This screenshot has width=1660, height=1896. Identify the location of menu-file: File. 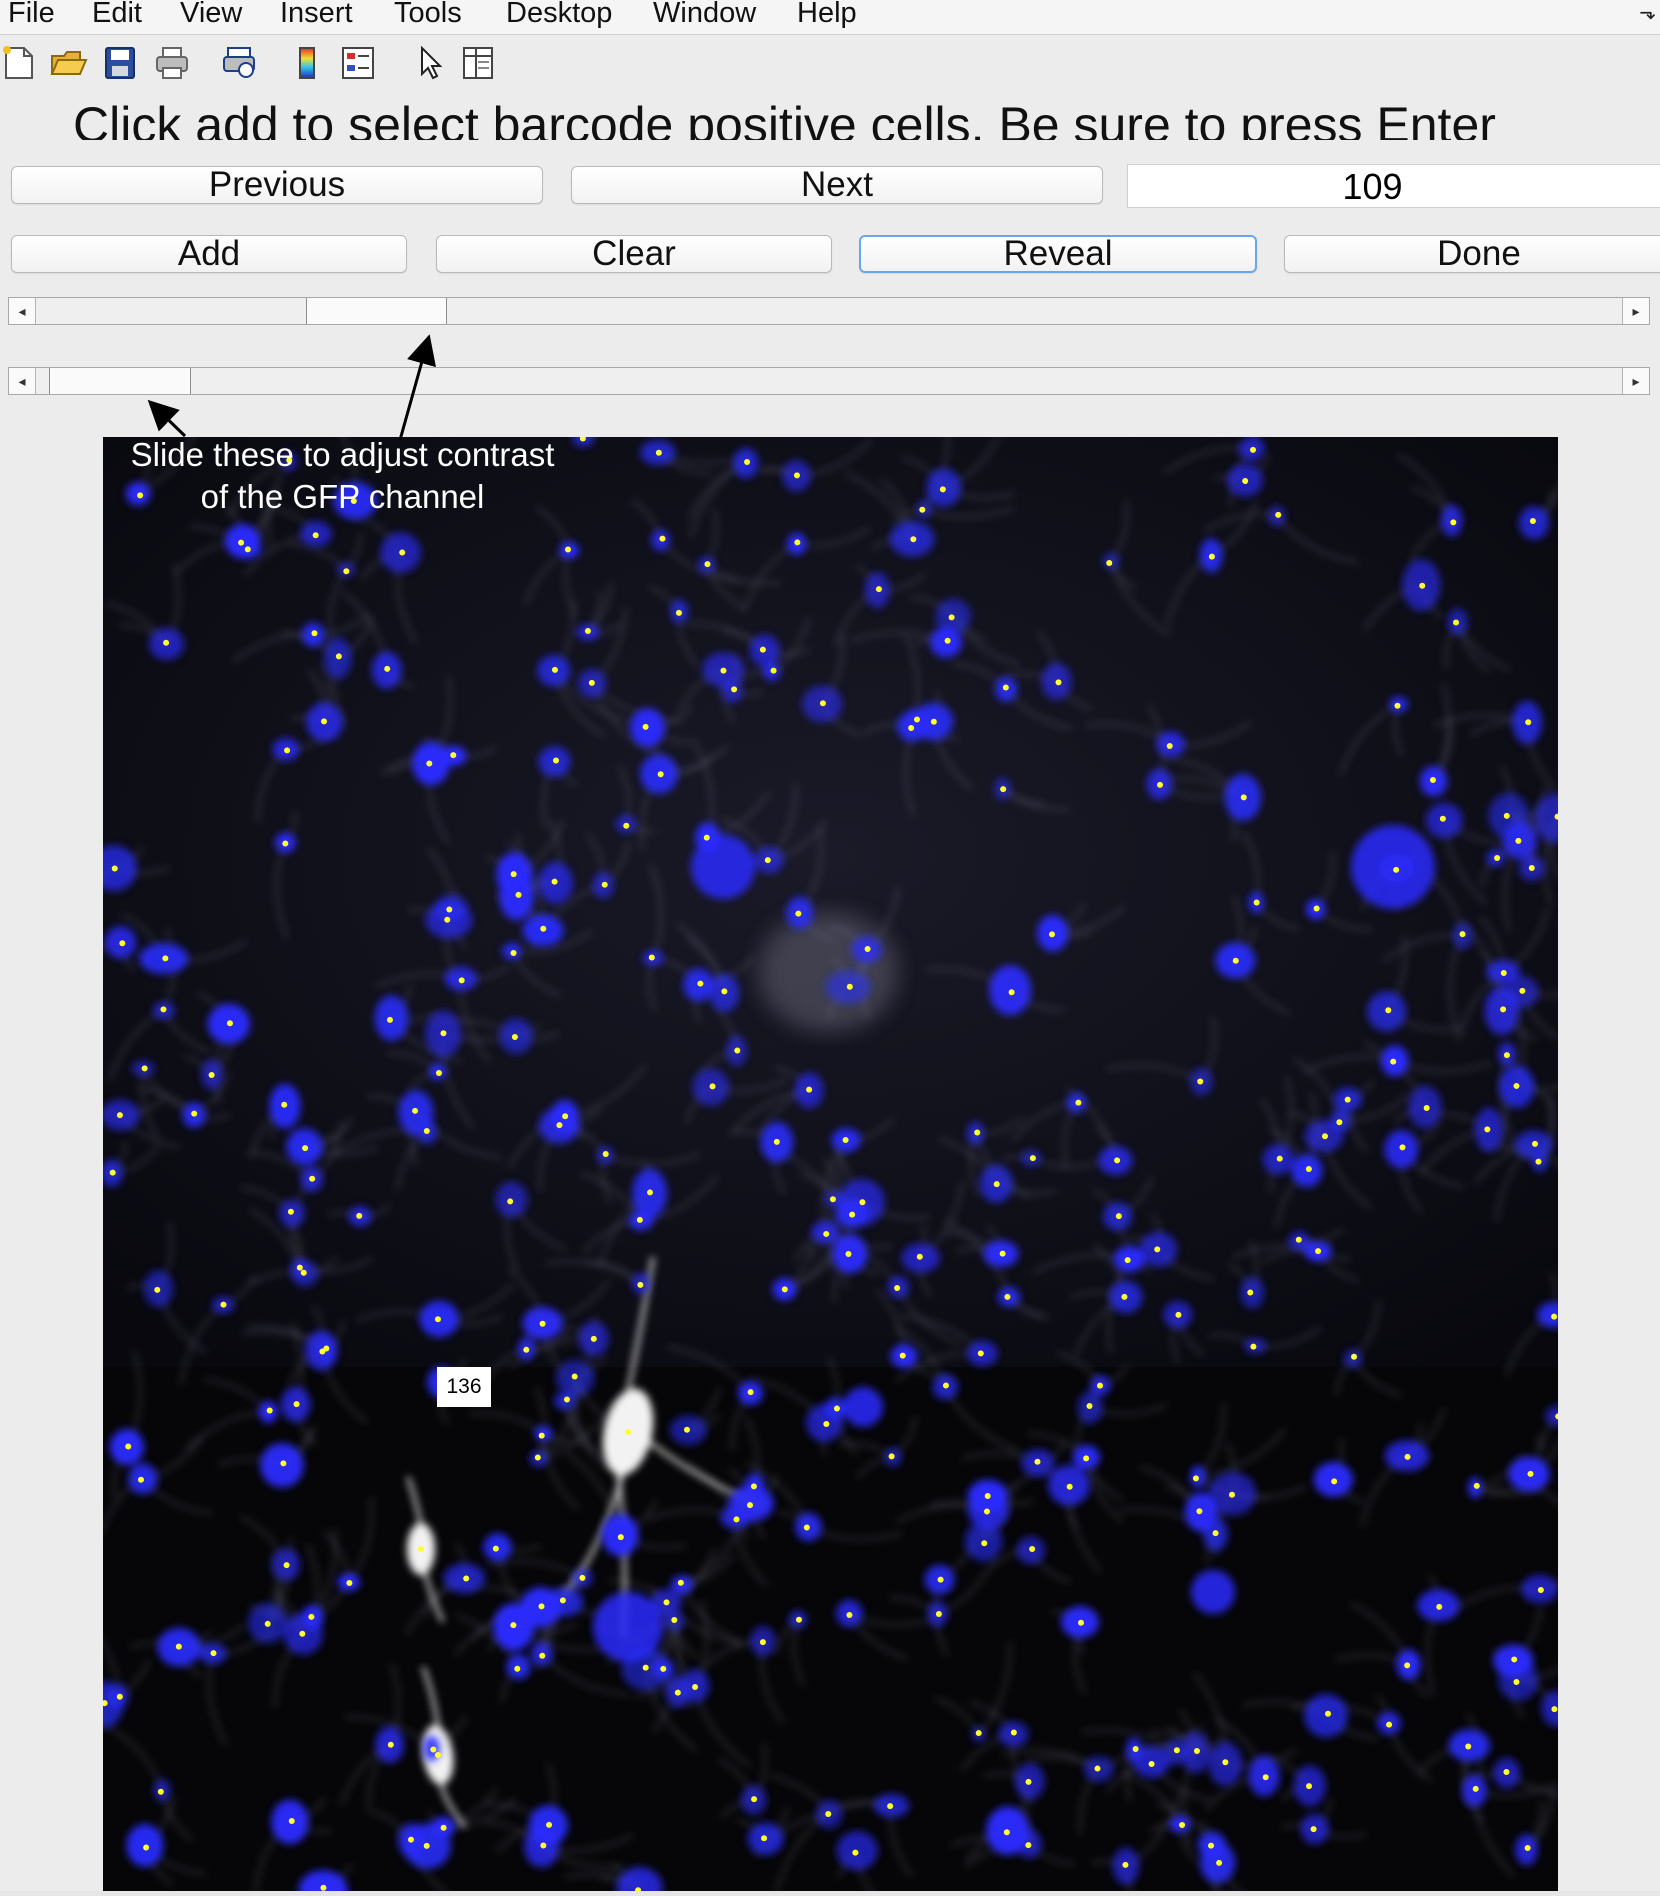
(31, 15).